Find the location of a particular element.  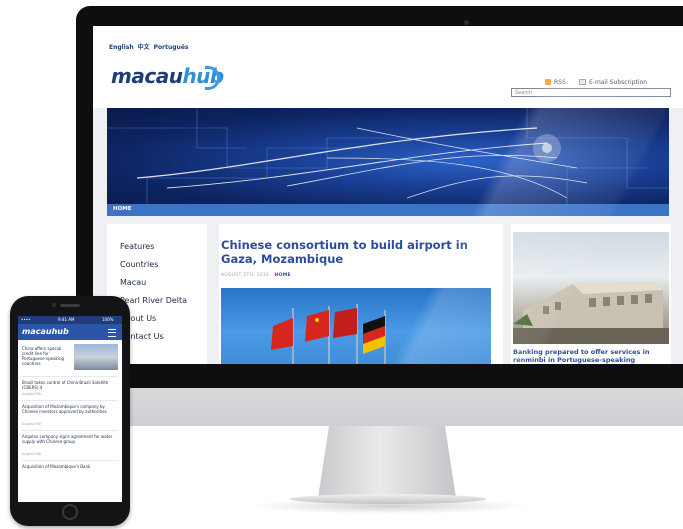

article-photo is located at coordinates (356, 326).